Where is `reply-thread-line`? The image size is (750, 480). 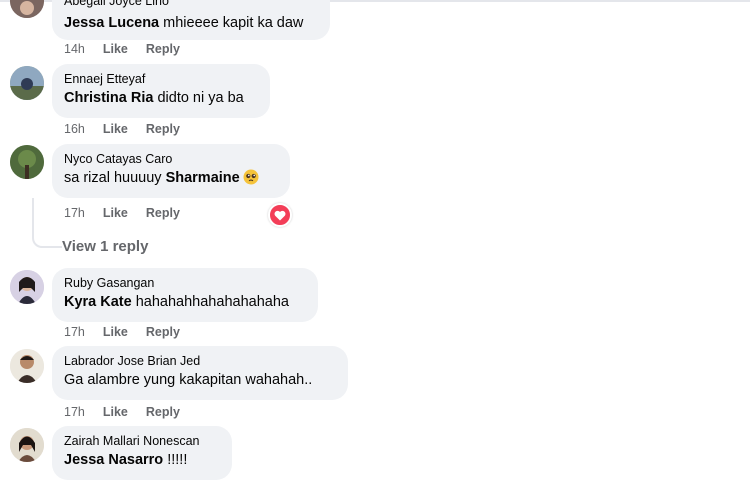
reply-thread-line is located at coordinates (47, 223).